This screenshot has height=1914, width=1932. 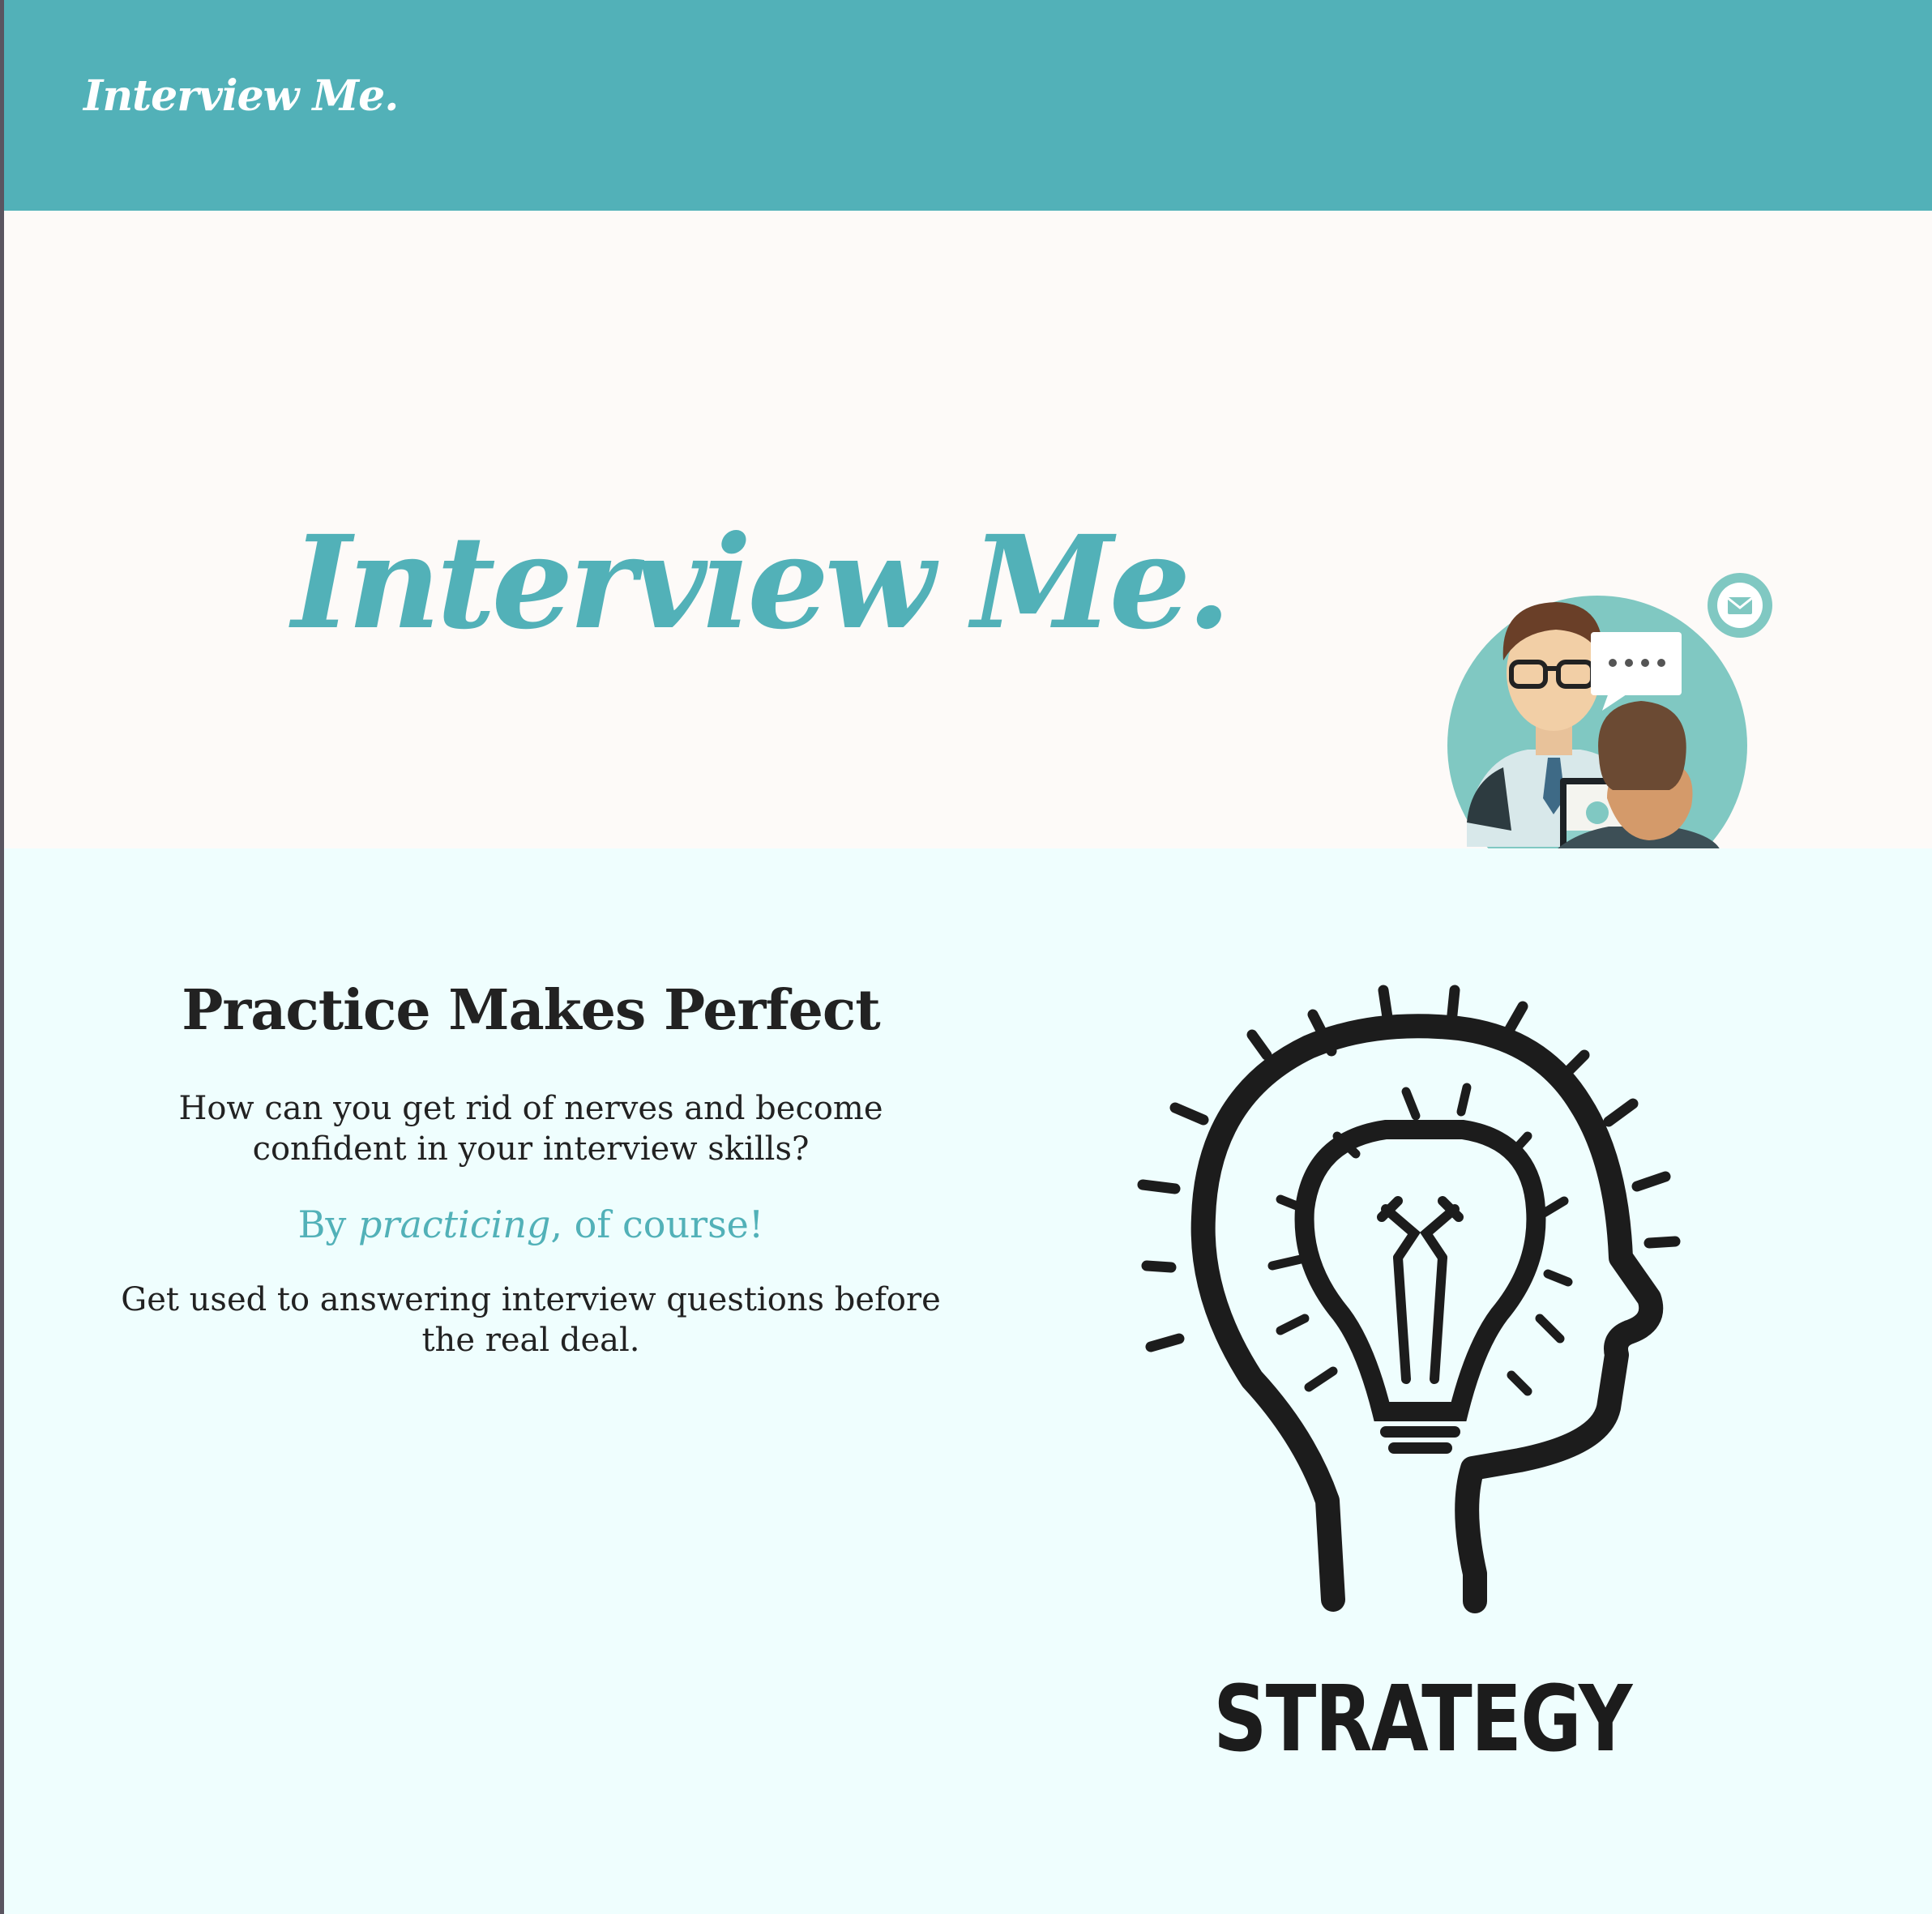 What do you see at coordinates (454, 1224) in the screenshot?
I see `accent-emphasis: practicing` at bounding box center [454, 1224].